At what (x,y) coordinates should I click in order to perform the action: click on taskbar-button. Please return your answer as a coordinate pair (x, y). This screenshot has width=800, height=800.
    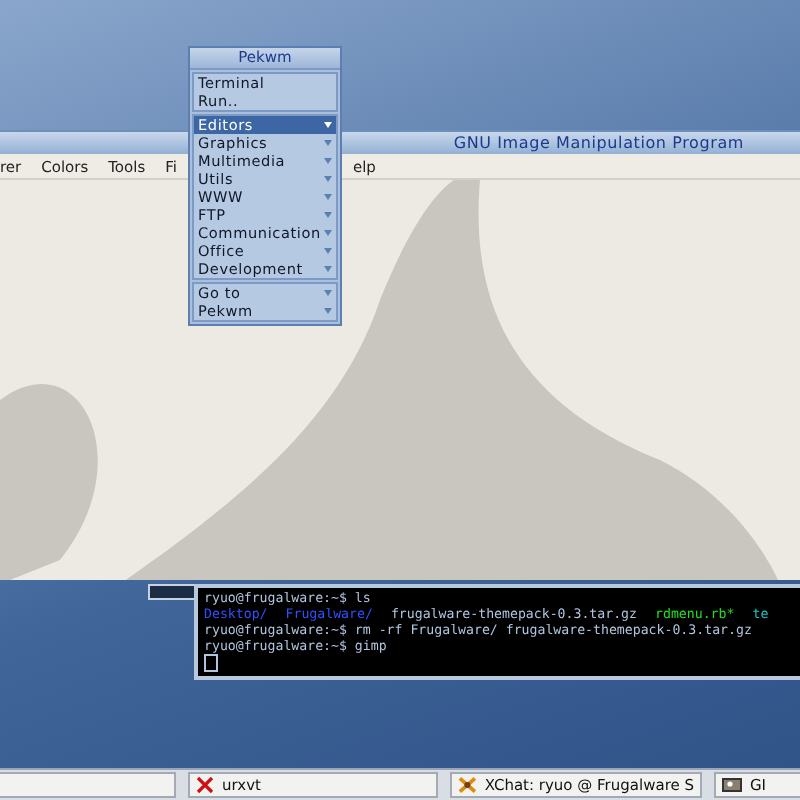
    Looking at the image, I should click on (88, 785).